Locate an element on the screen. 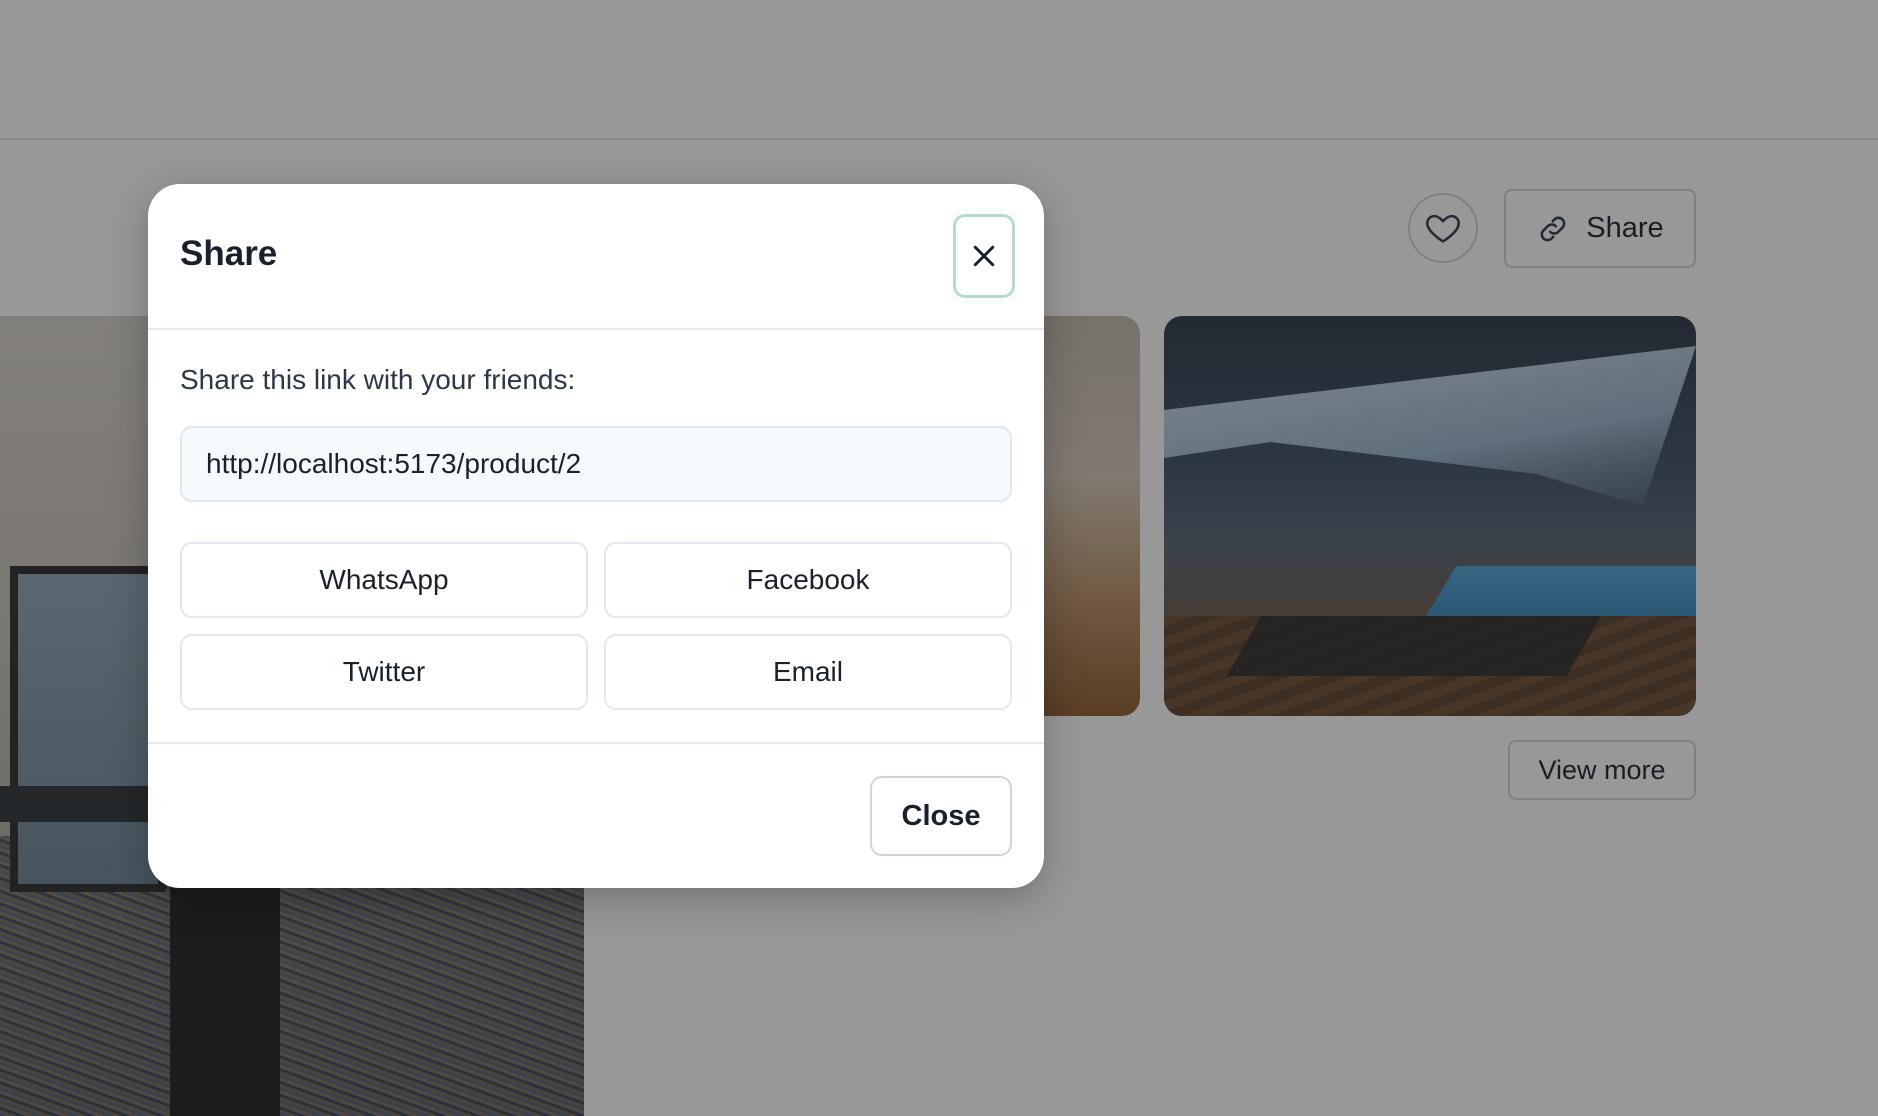  modal-title: Share is located at coordinates (229, 253).